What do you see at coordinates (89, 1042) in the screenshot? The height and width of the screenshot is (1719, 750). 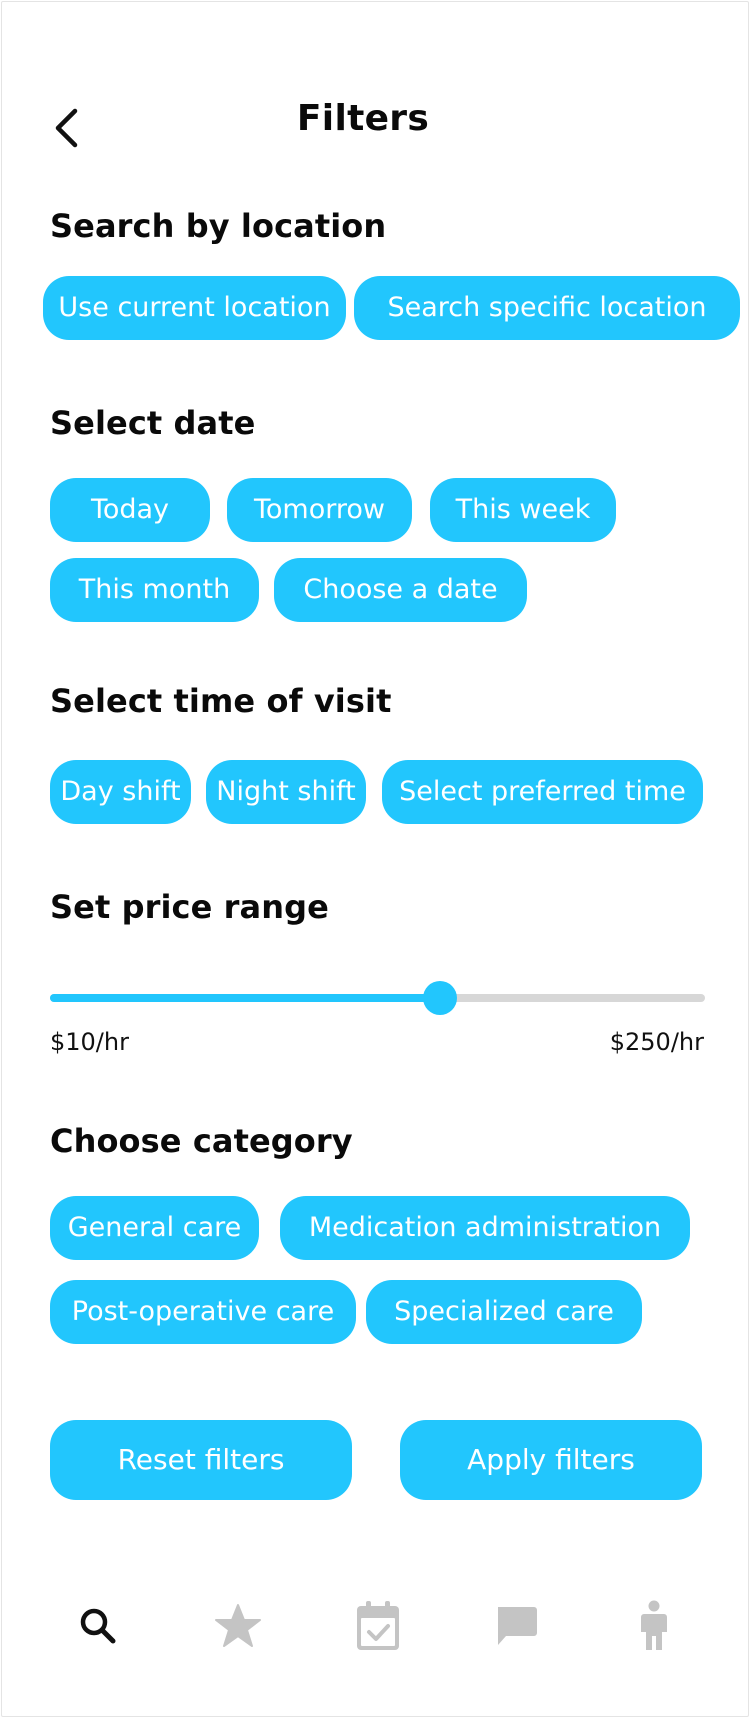 I see `price-min-label: $10/hr` at bounding box center [89, 1042].